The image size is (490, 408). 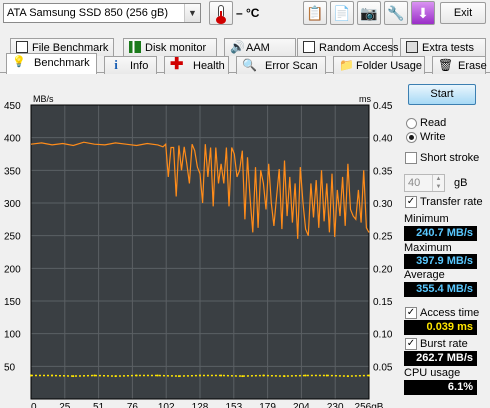 I want to click on y-right-tick-label: 0.40, so click(x=383, y=139).